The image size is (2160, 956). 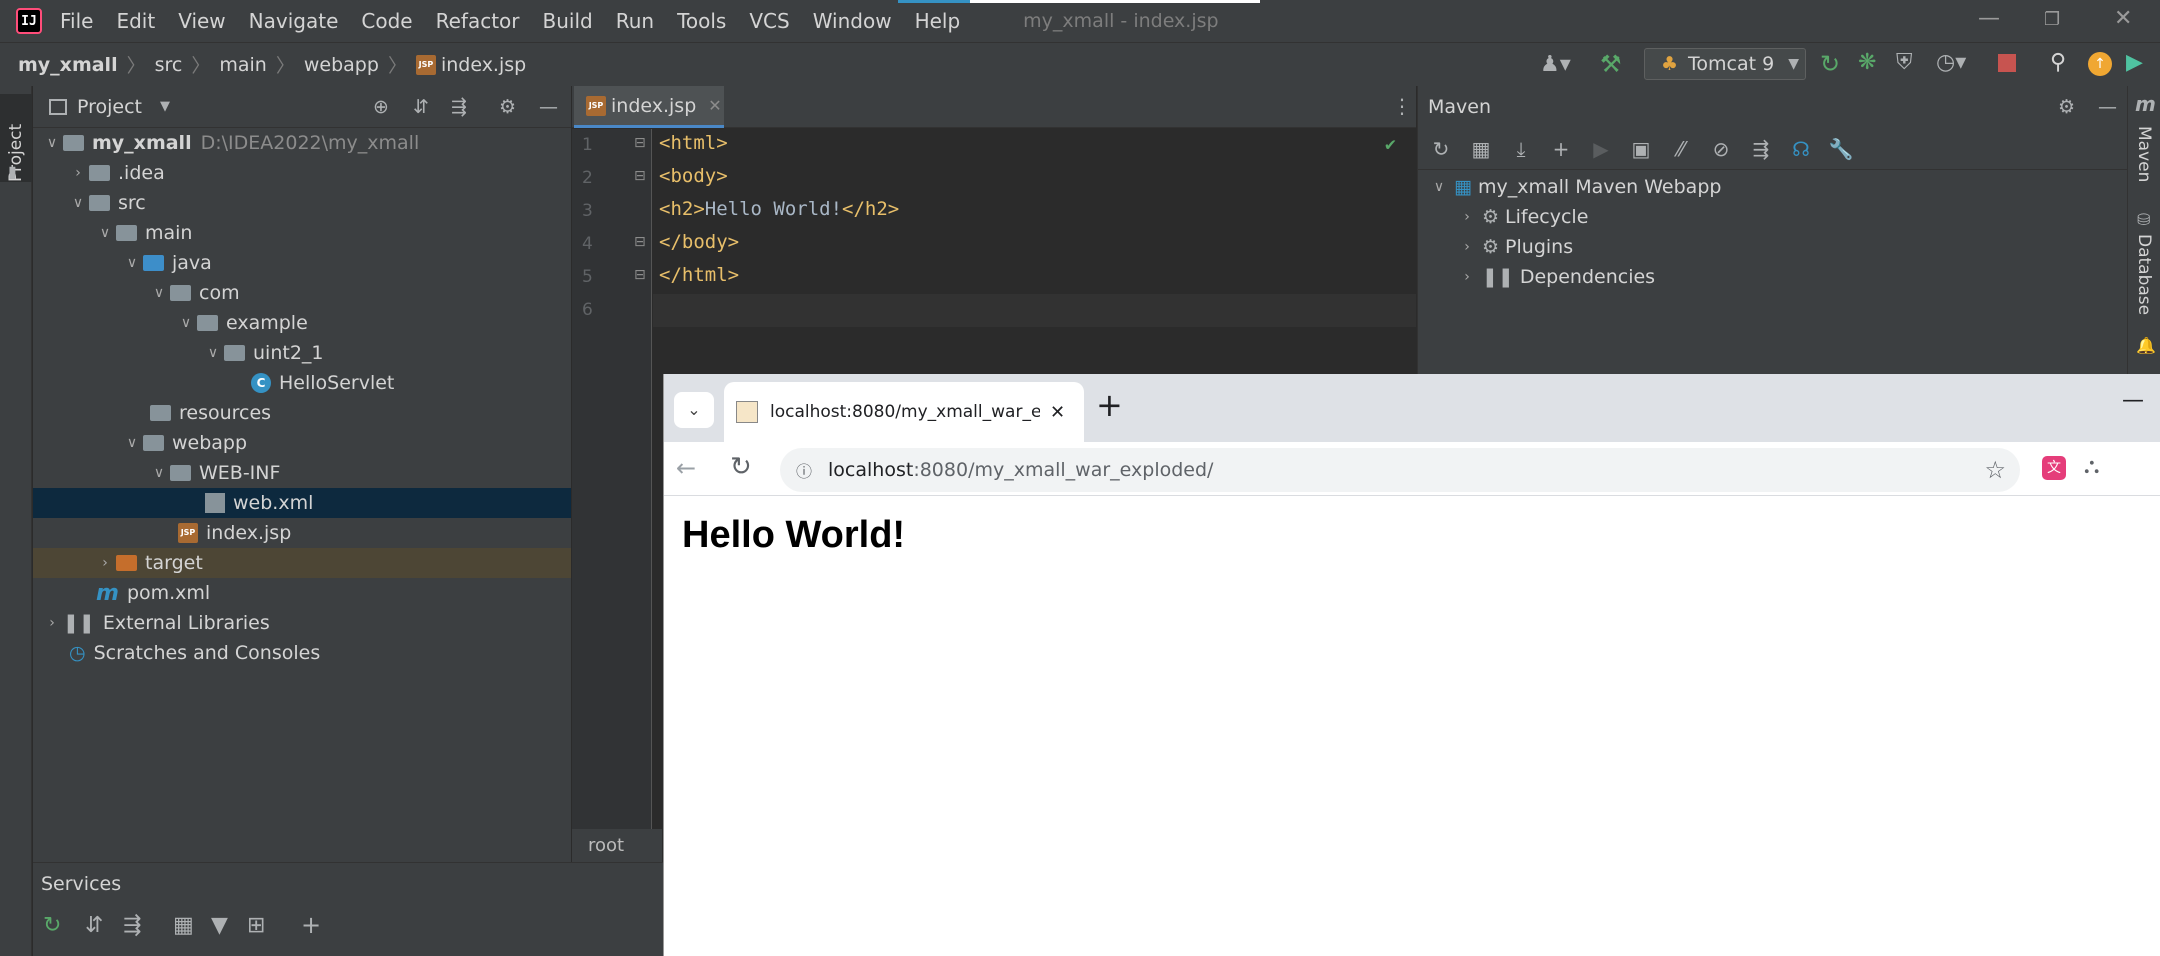 What do you see at coordinates (76, 21) in the screenshot?
I see `menu-file: File` at bounding box center [76, 21].